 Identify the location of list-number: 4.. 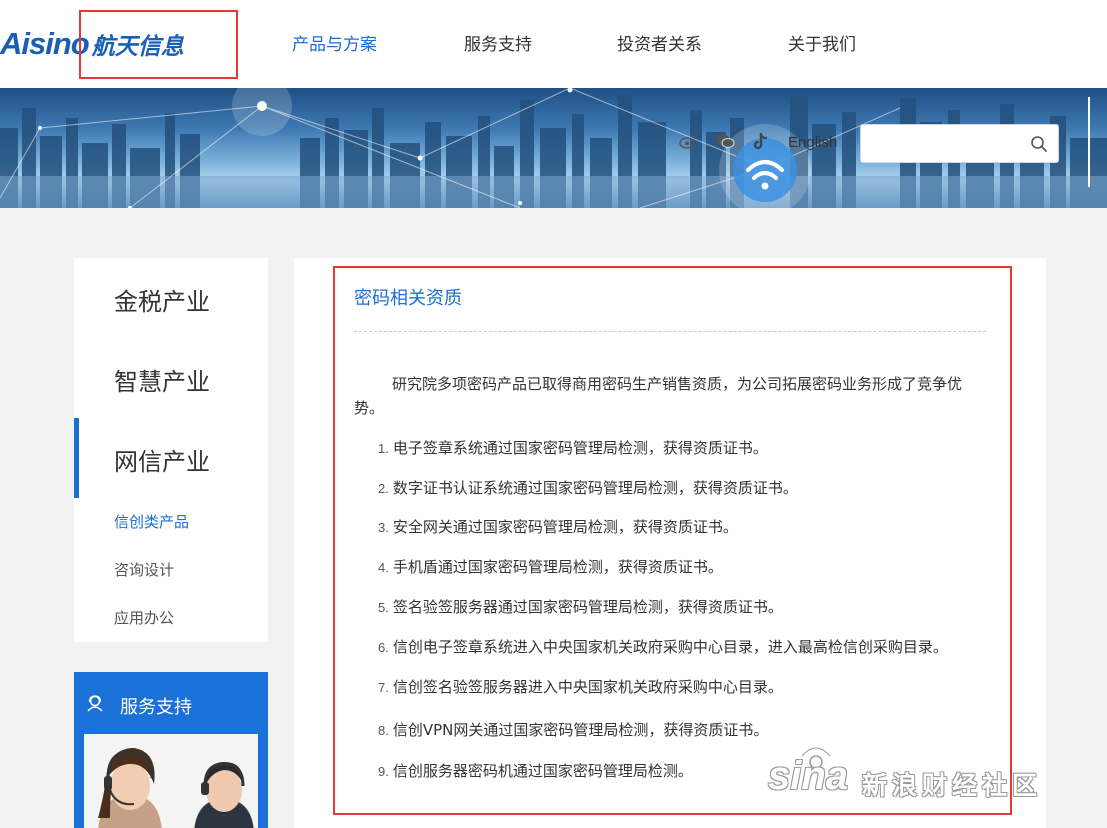
(383, 567).